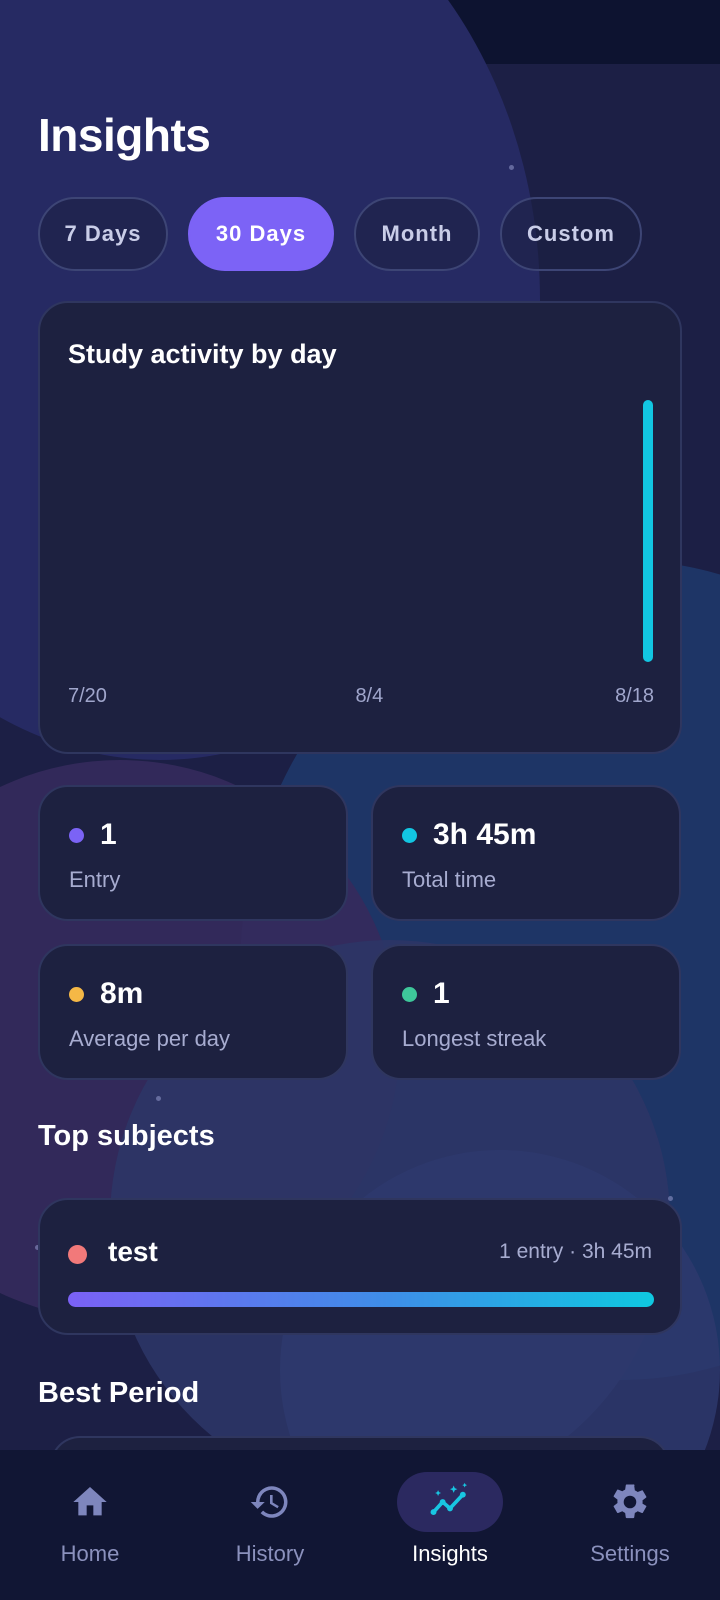 This screenshot has width=720, height=1600. I want to click on chart-x-tick-label: 8/18, so click(634, 696).